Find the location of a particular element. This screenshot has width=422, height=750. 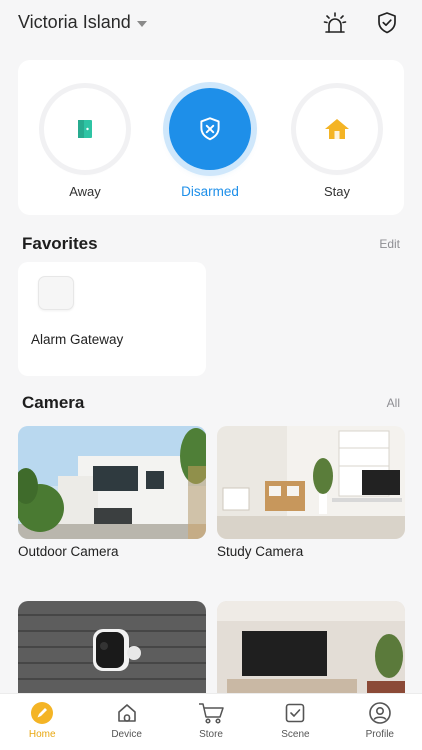

favorite-device-card: Alarm Gateway is located at coordinates (112, 319).